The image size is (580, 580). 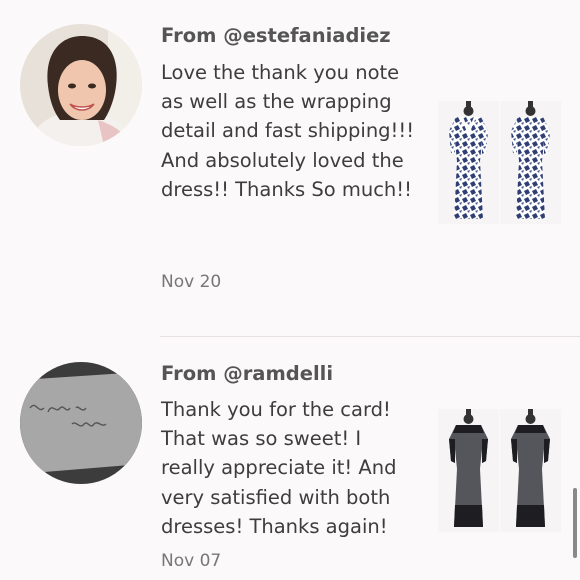 I want to click on review-date: Nov 07, so click(x=191, y=561).